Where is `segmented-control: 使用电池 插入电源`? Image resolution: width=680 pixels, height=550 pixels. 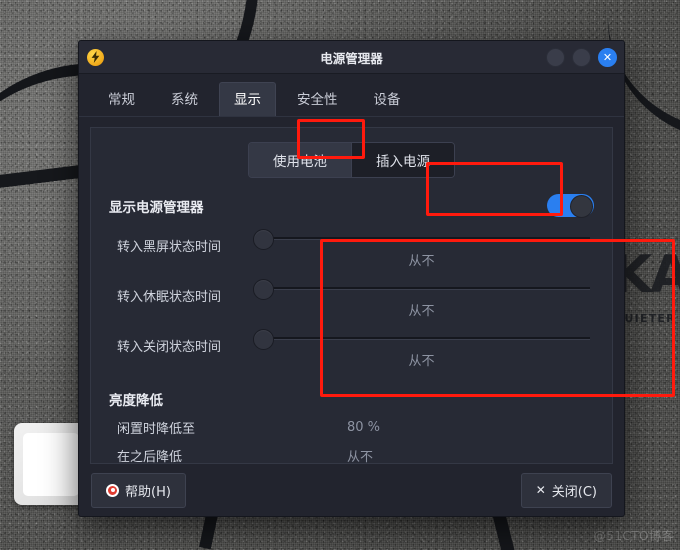
segmented-control: 使用电池 插入电源 is located at coordinates (351, 160).